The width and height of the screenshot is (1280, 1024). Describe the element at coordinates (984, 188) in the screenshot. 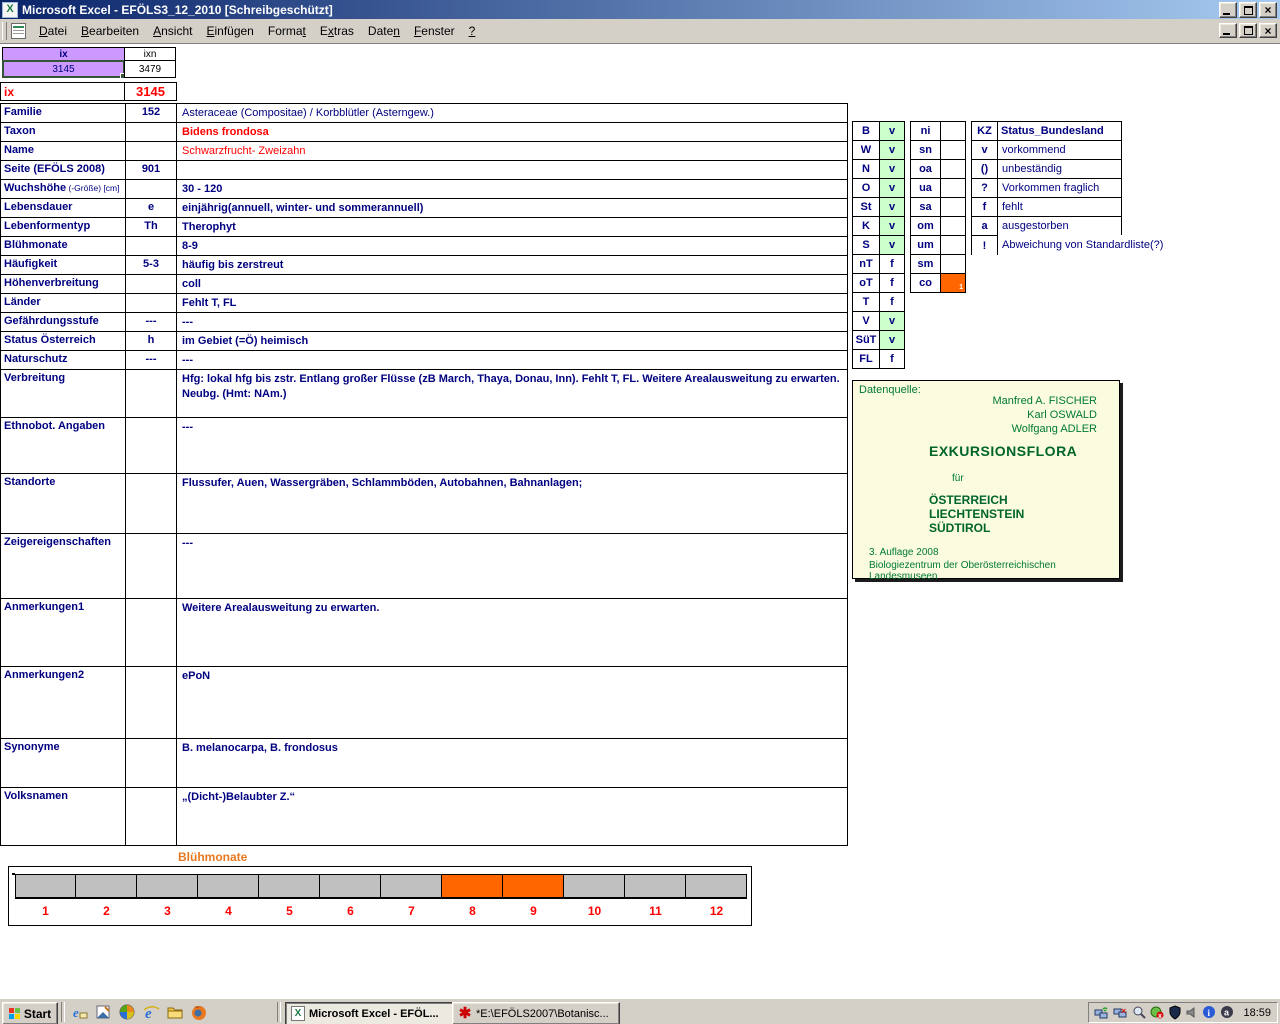

I see `legend-symbol-cell: ?` at that location.